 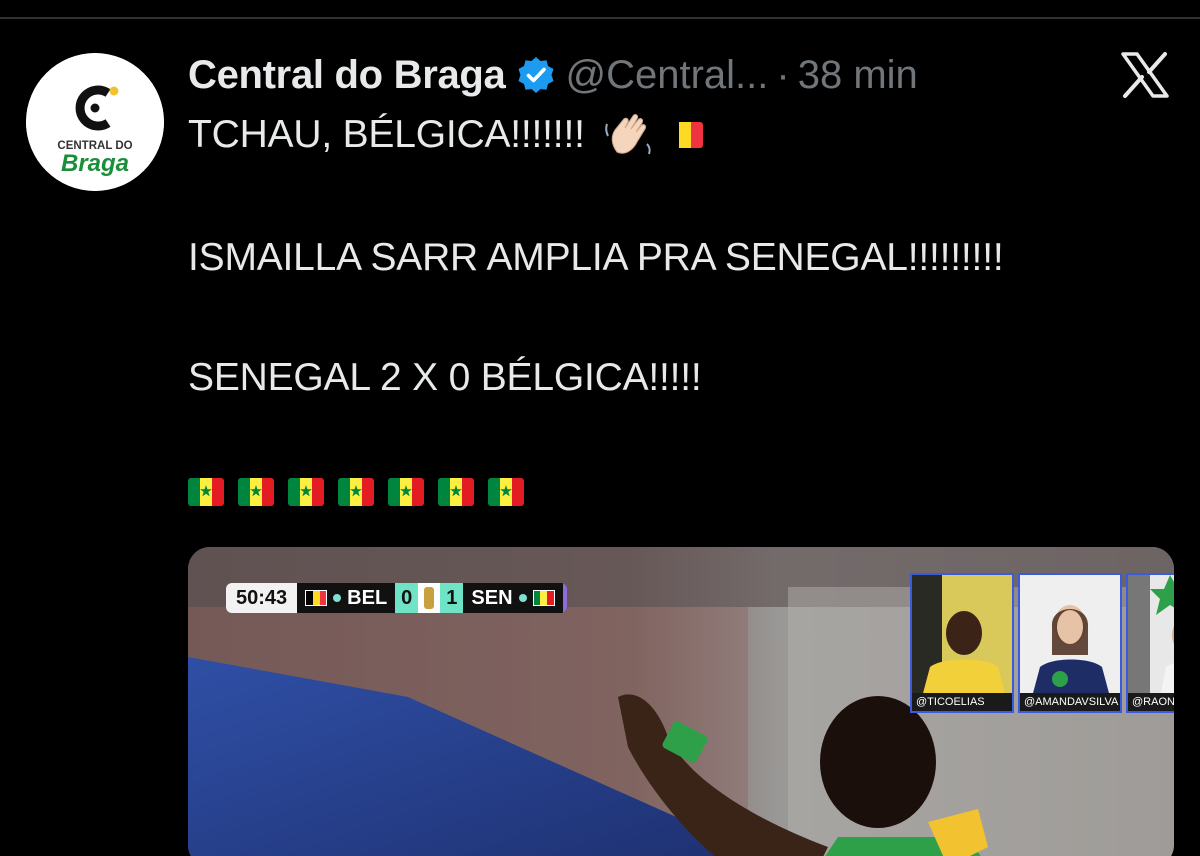 What do you see at coordinates (1070, 643) in the screenshot?
I see `webcam-2: @AMANDAVSILVA` at bounding box center [1070, 643].